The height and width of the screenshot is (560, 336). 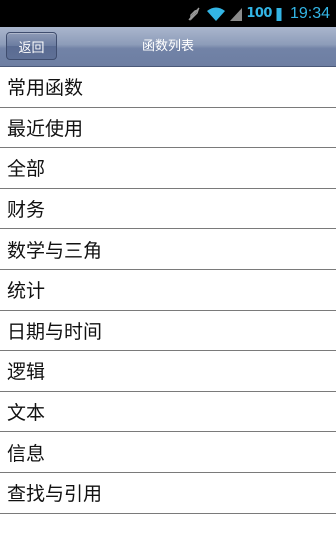 I want to click on list-item-all: 全部, so click(x=168, y=168).